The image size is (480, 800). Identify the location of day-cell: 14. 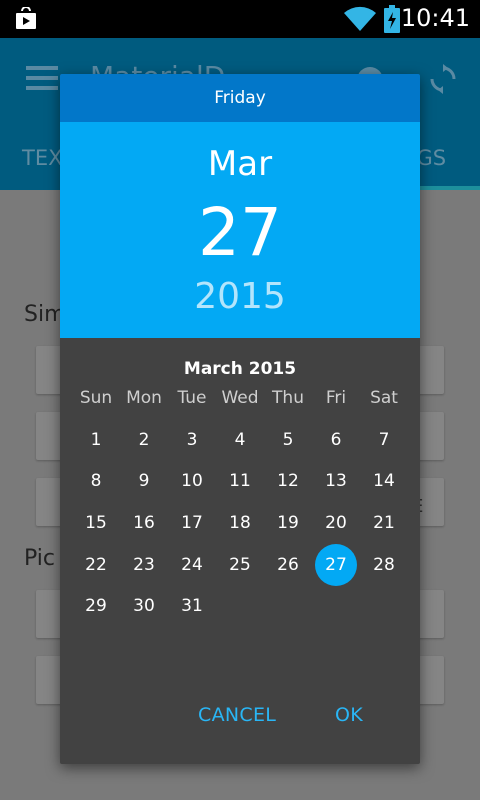
(384, 481).